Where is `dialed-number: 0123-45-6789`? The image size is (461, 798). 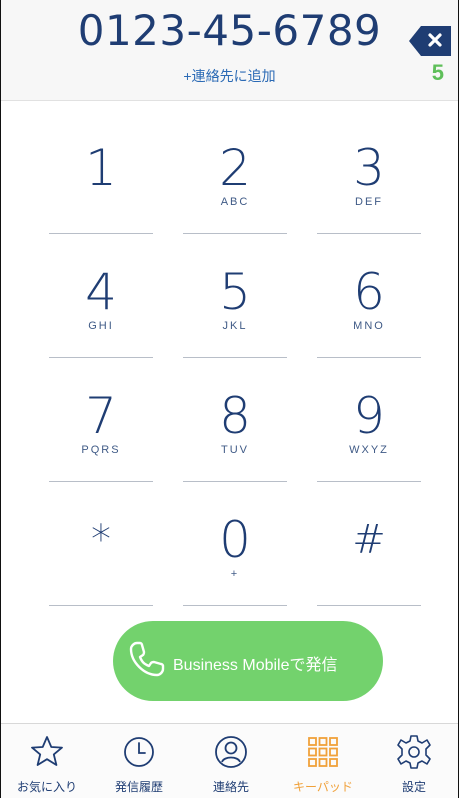 dialed-number: 0123-45-6789 is located at coordinates (229, 30).